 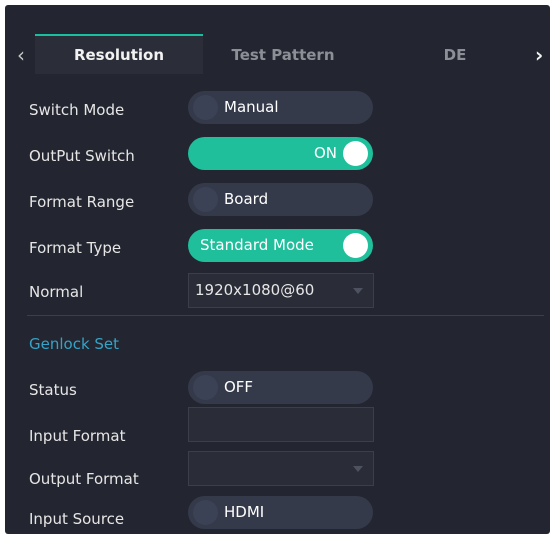 What do you see at coordinates (82, 202) in the screenshot?
I see `format-range-label: Format Range` at bounding box center [82, 202].